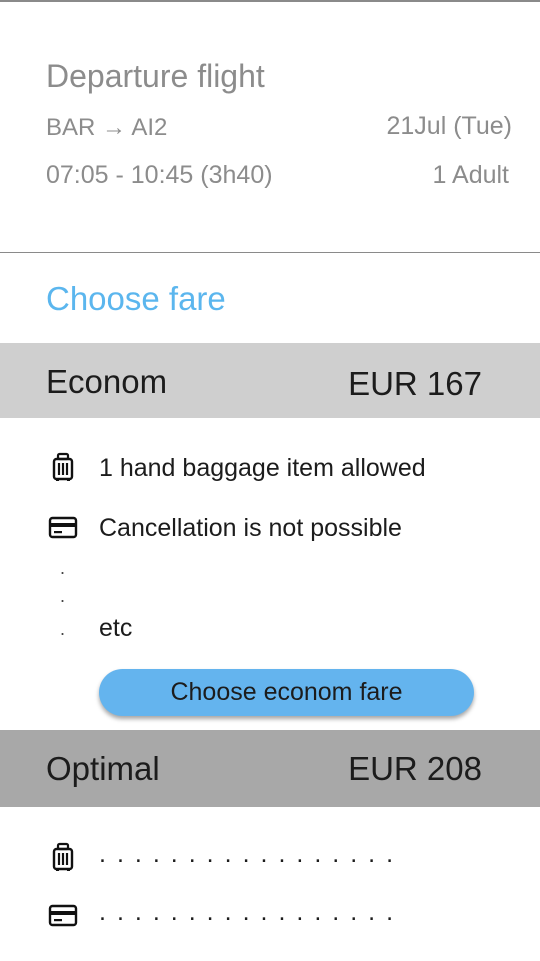 The height and width of the screenshot is (961, 540). Describe the element at coordinates (114, 127) in the screenshot. I see `arrow-right-icon: →` at that location.